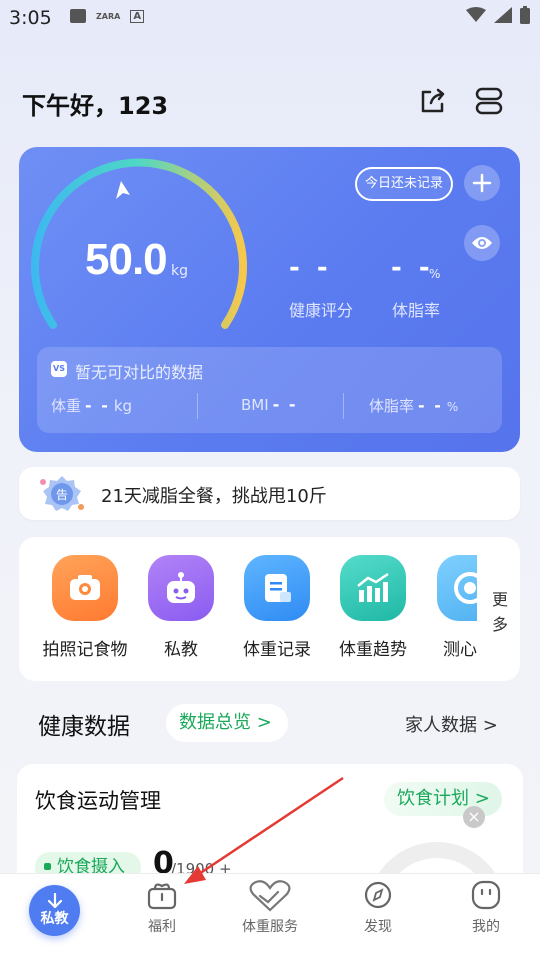  What do you see at coordinates (486, 895) in the screenshot?
I see `profile-icon` at bounding box center [486, 895].